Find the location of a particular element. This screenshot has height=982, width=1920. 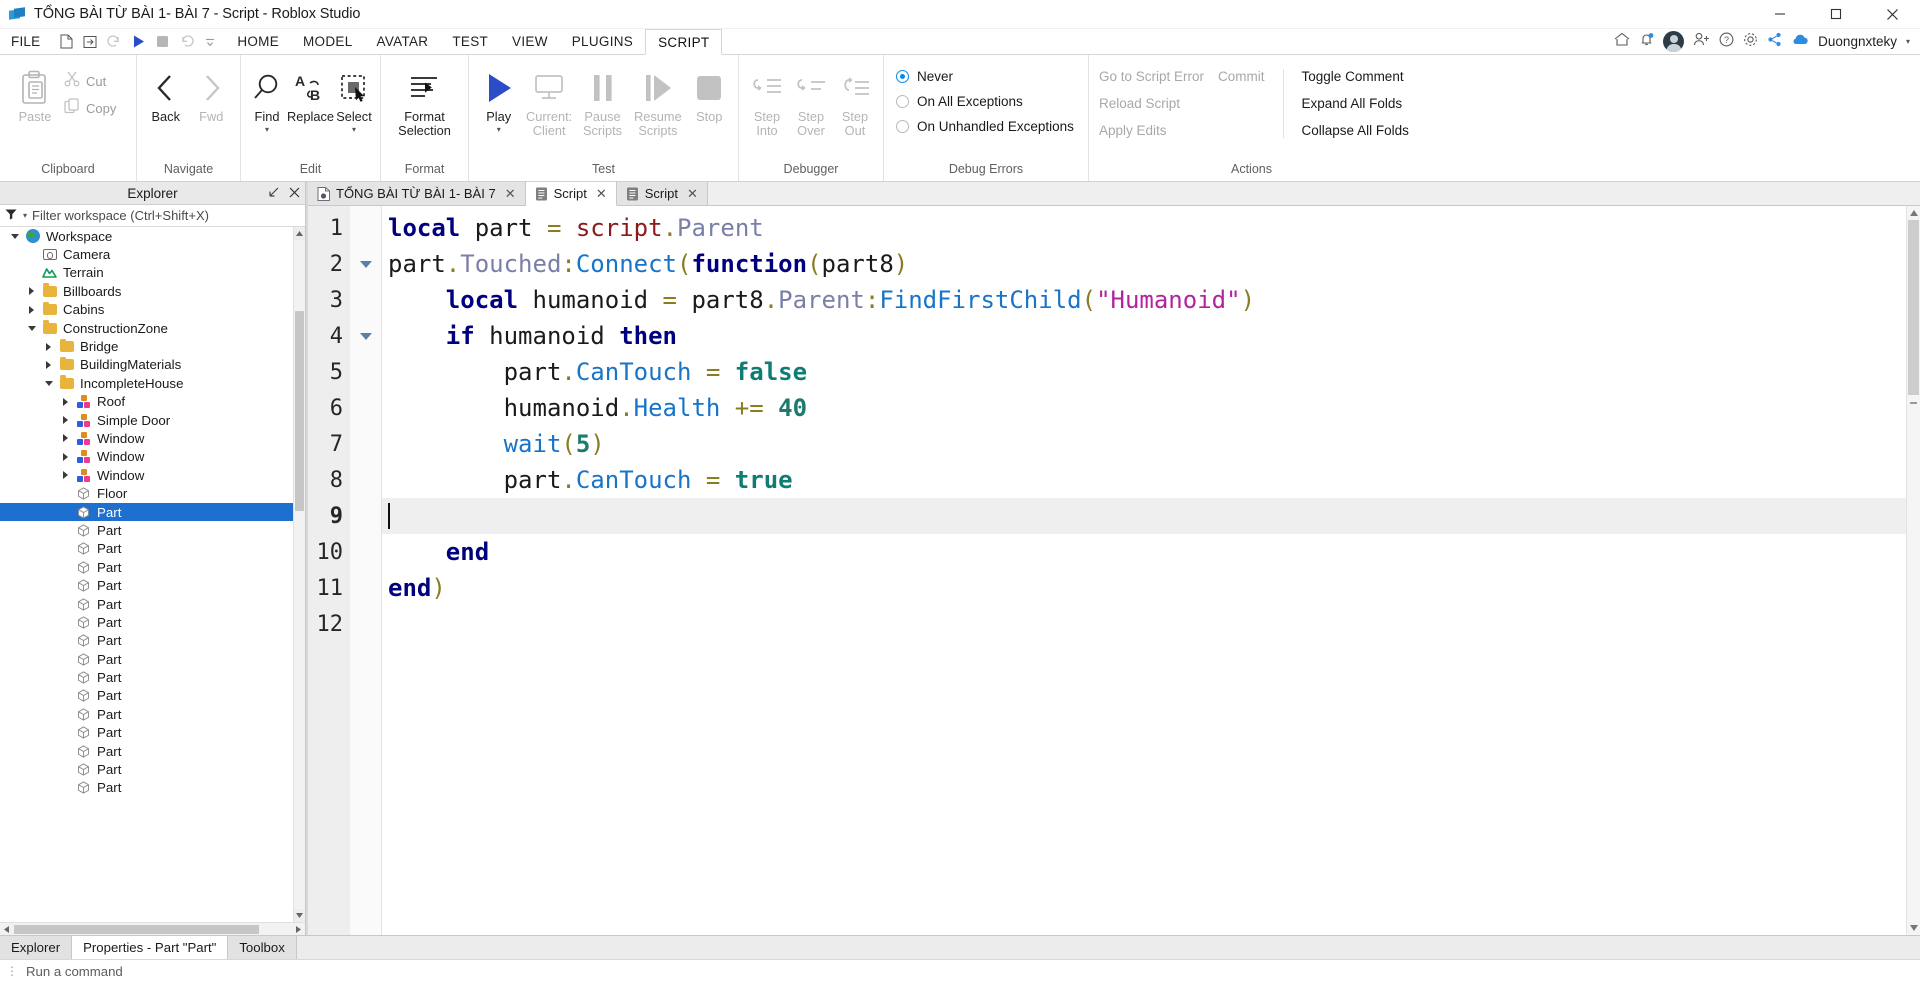

editor-tab-script-2: Script ✕ is located at coordinates (662, 193).